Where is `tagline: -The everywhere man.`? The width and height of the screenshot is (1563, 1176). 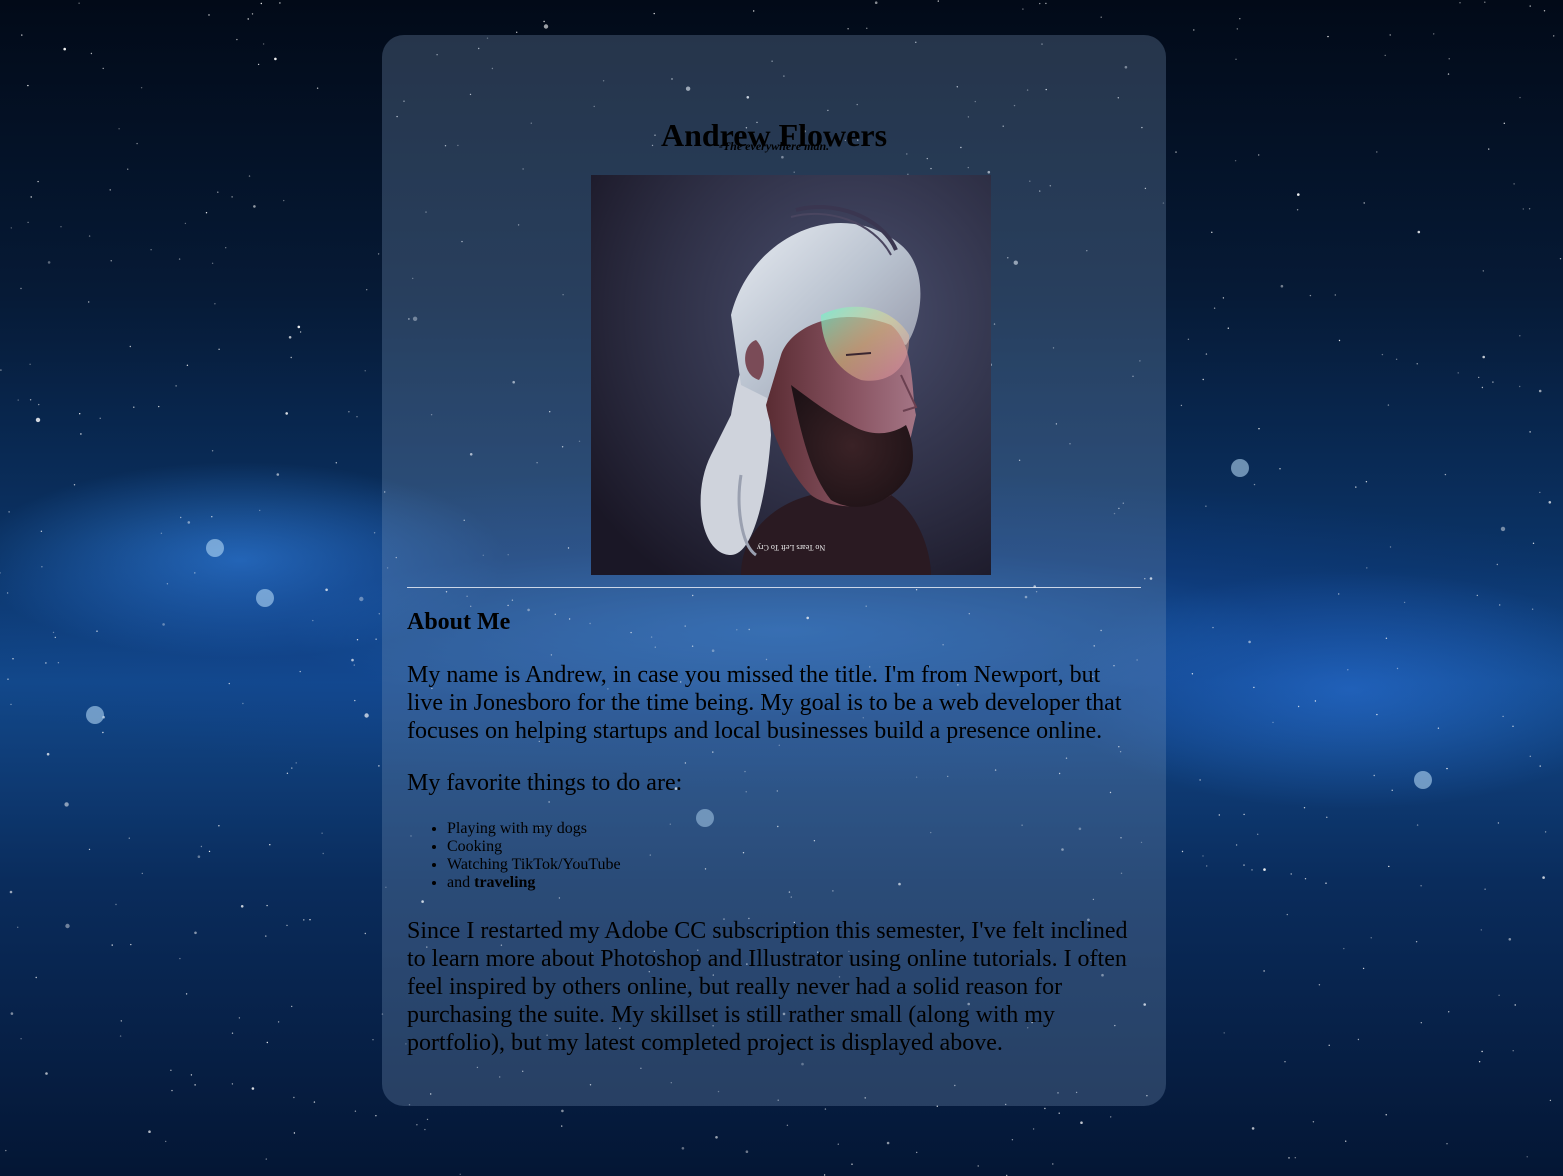 tagline: -The everywhere man. is located at coordinates (774, 146).